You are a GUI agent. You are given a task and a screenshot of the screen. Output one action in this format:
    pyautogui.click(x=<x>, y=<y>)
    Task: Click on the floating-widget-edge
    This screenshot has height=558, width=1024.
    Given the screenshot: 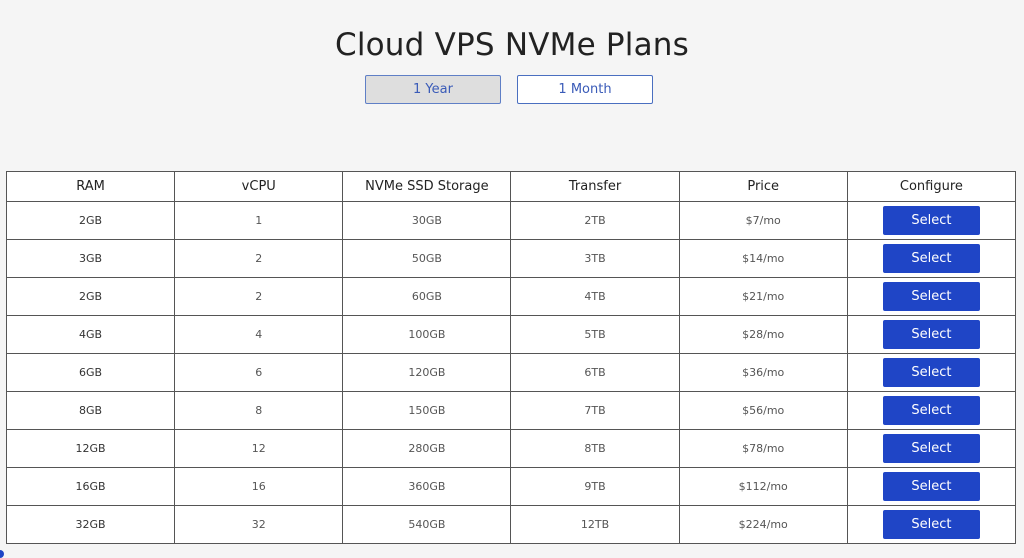 What is the action you would take?
    pyautogui.click(x=2, y=554)
    